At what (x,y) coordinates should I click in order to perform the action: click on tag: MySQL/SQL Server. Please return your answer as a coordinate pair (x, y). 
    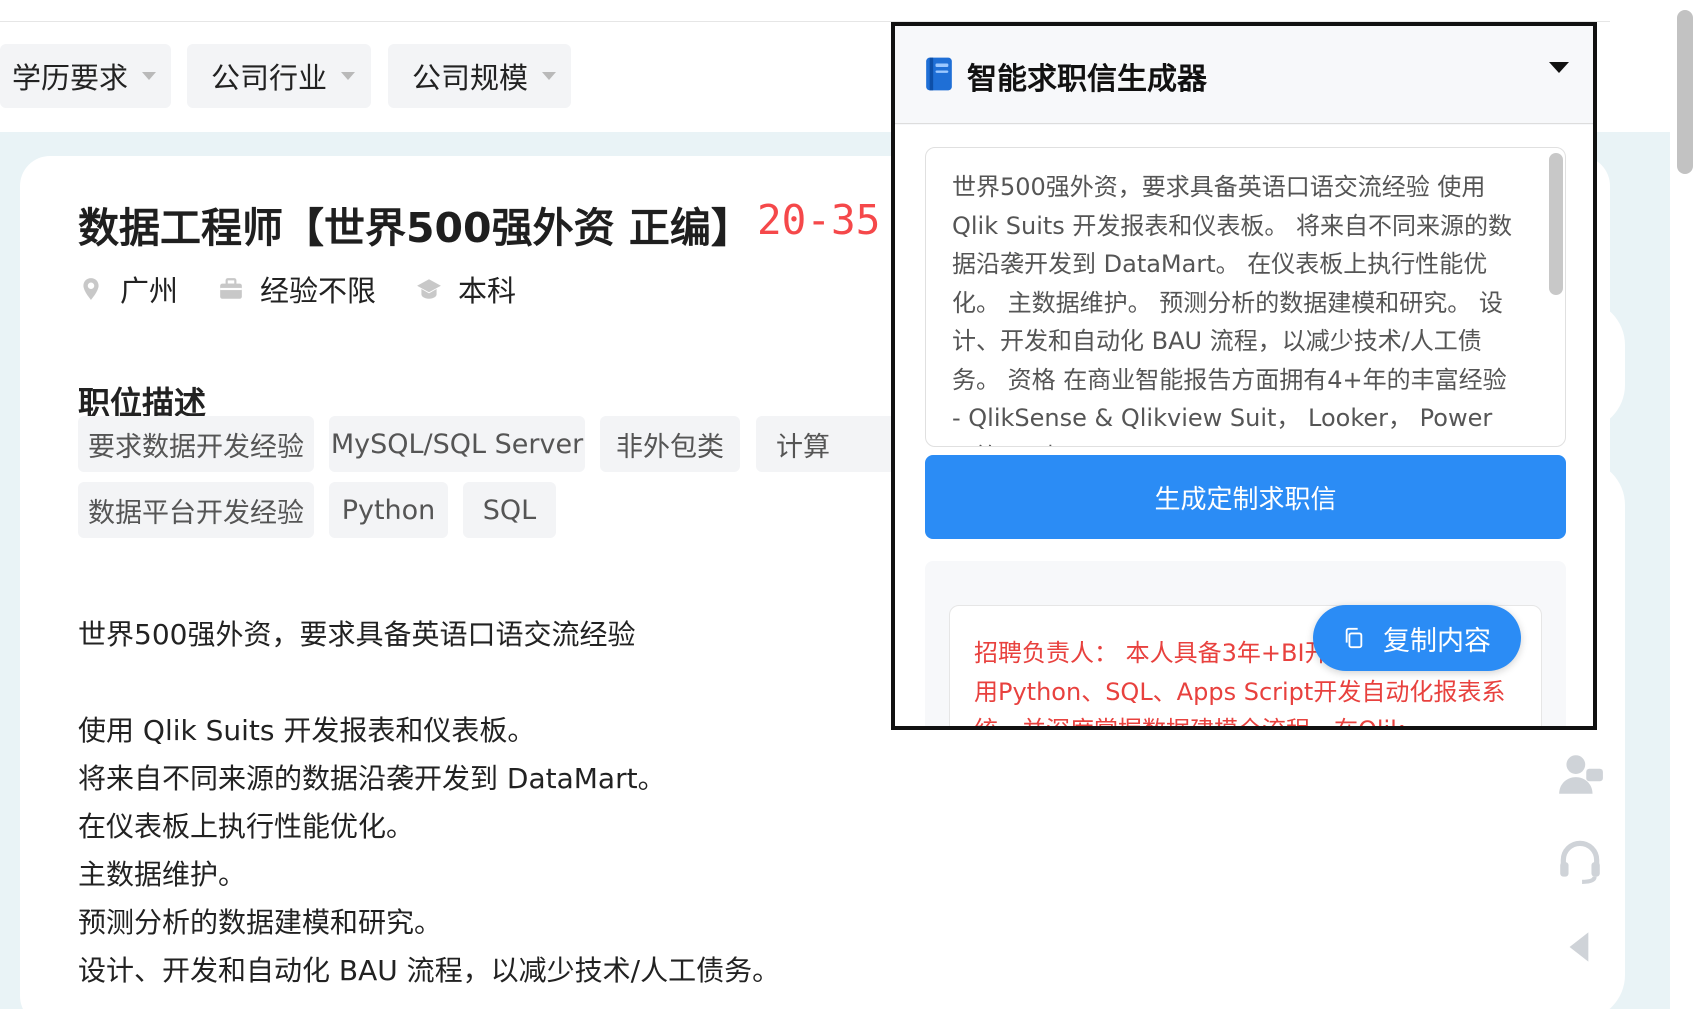
    Looking at the image, I should click on (457, 444).